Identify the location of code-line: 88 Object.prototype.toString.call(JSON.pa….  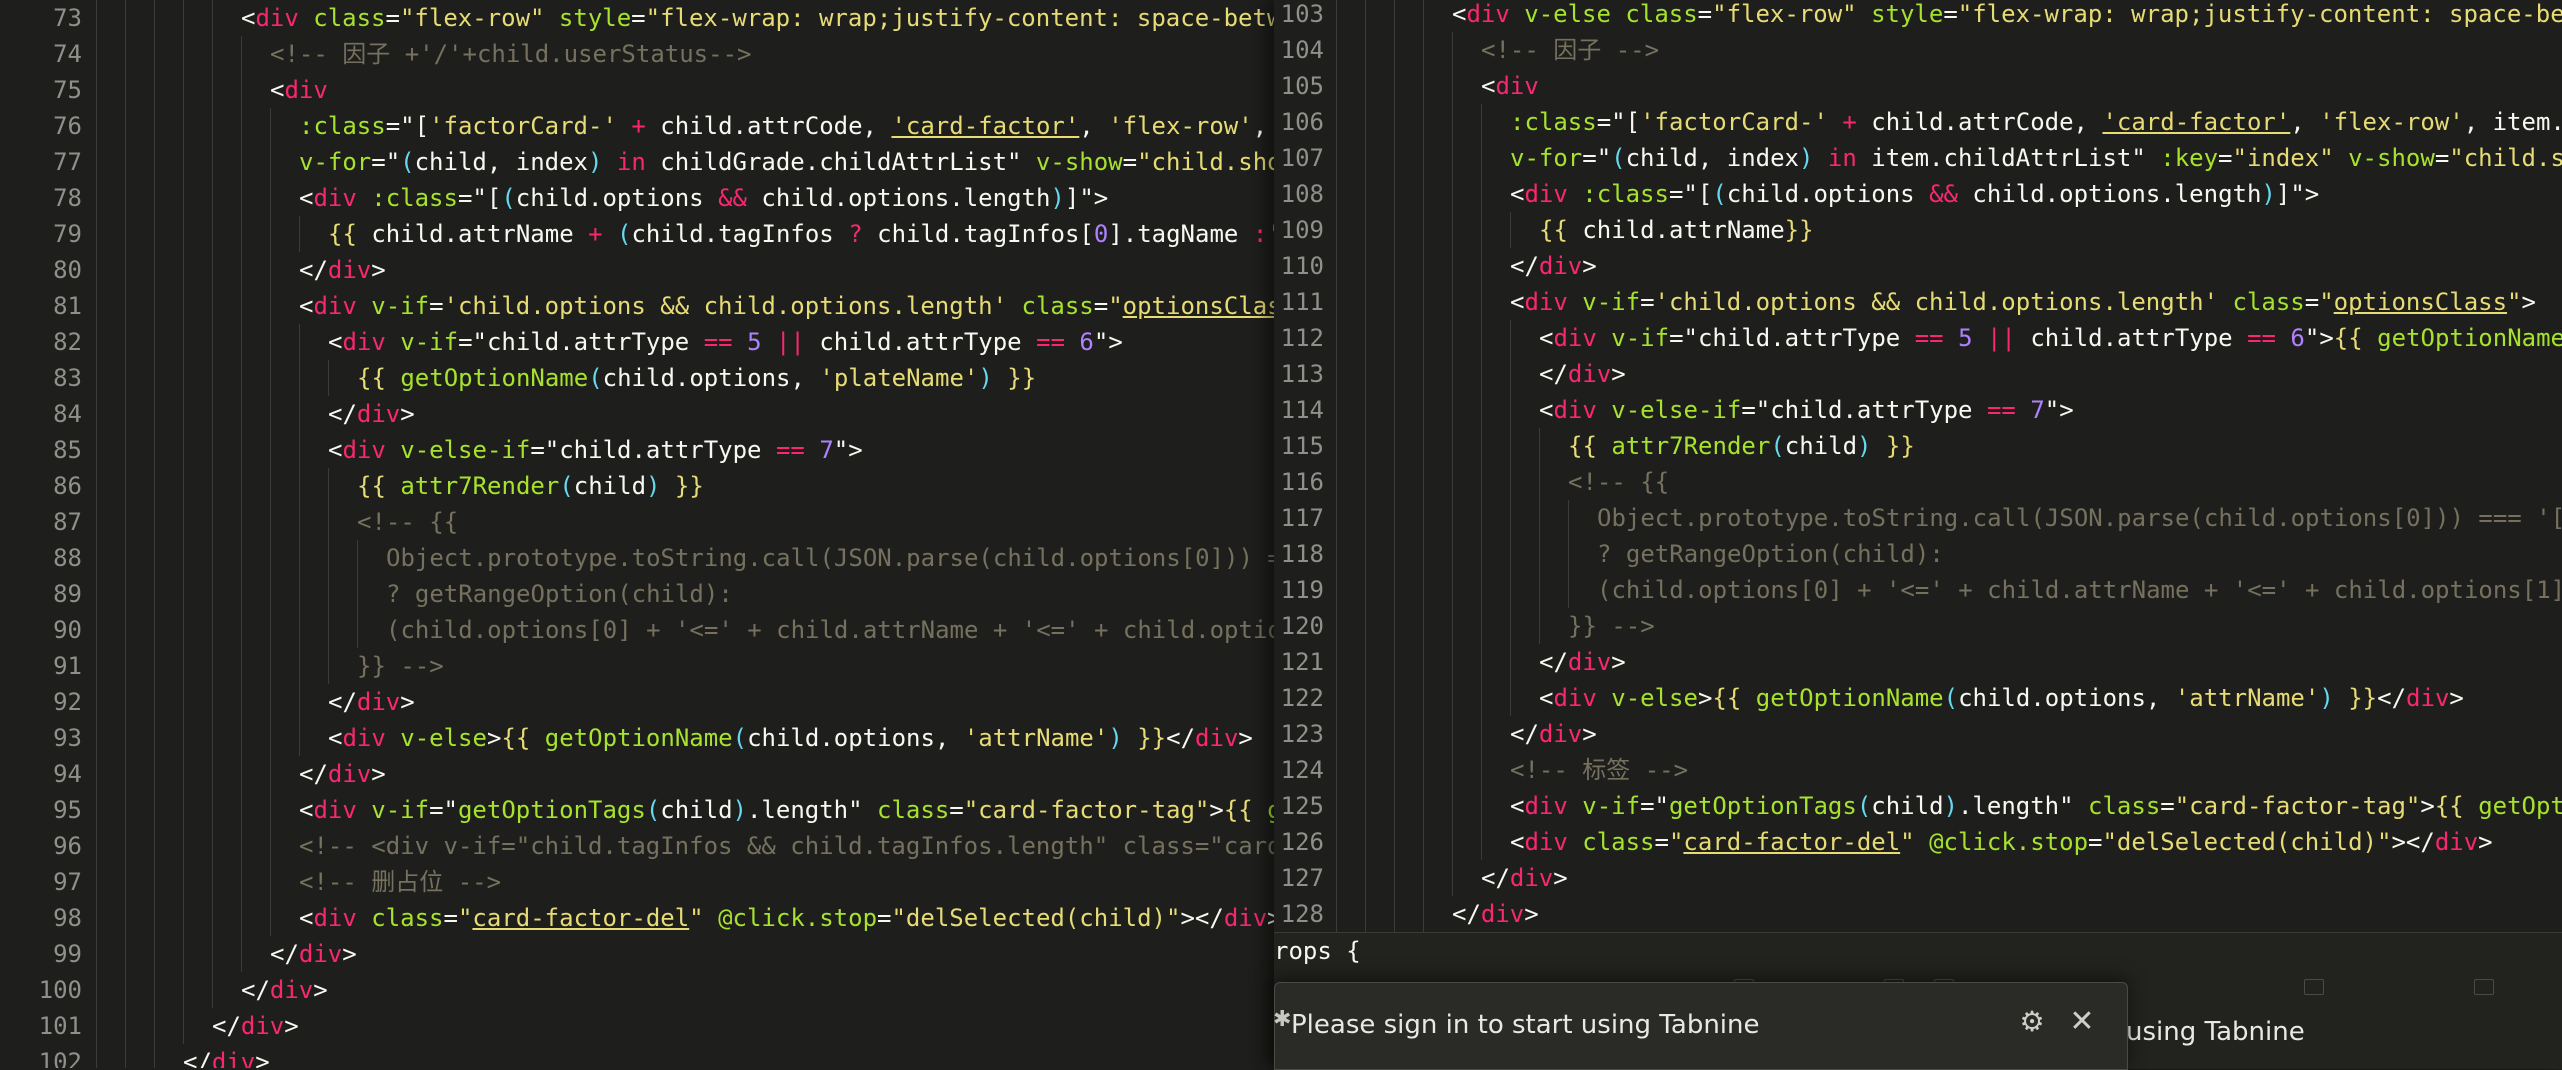
(637, 558).